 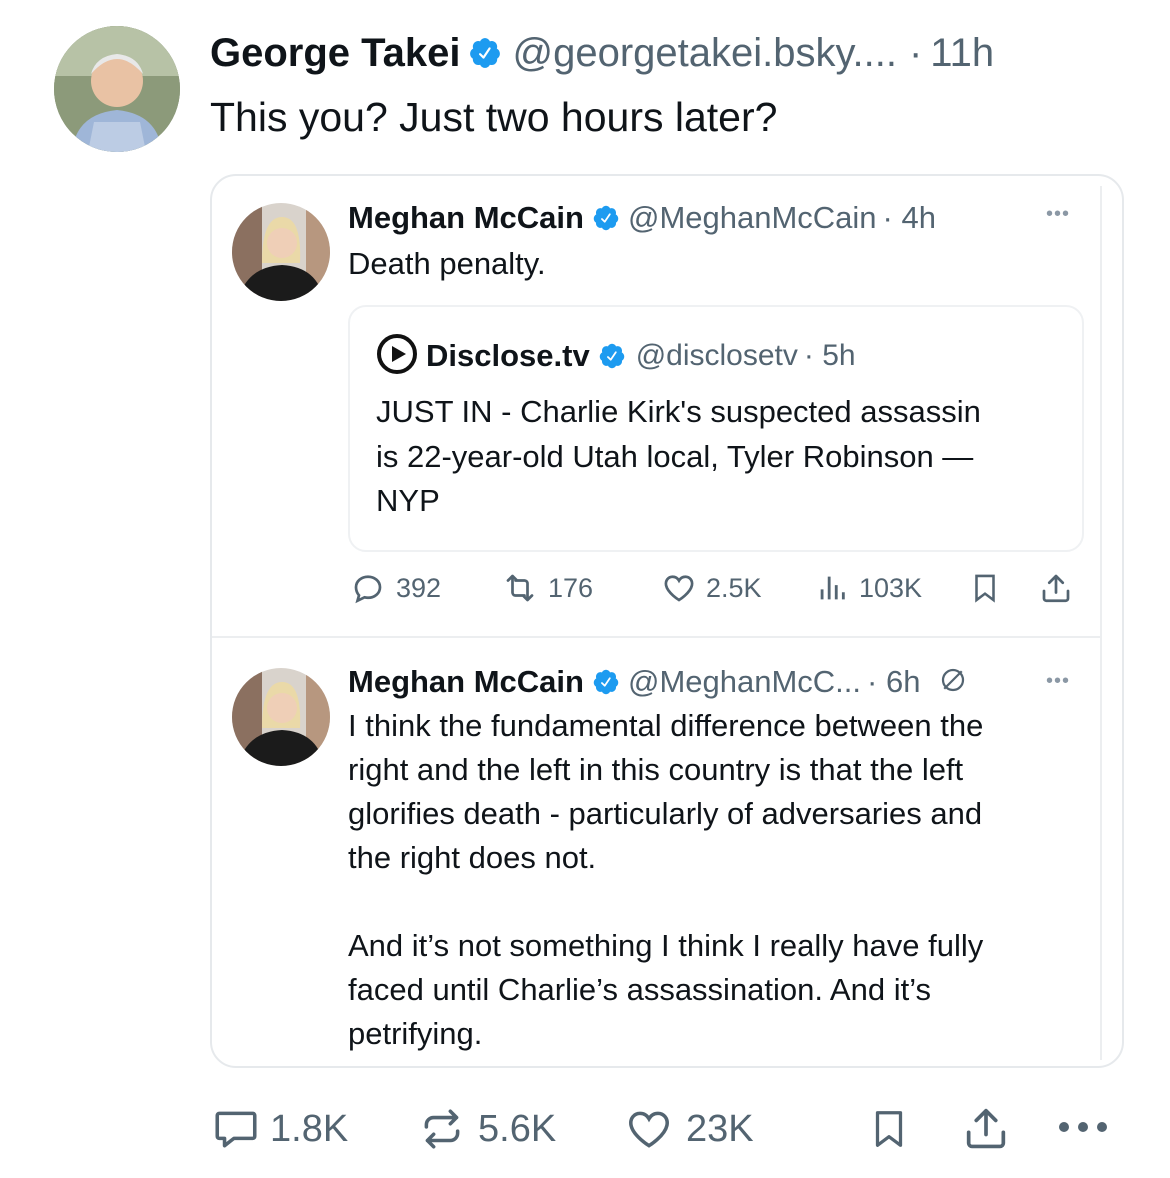 I want to click on tweet2-line-7: petrifying., so click(x=415, y=1033).